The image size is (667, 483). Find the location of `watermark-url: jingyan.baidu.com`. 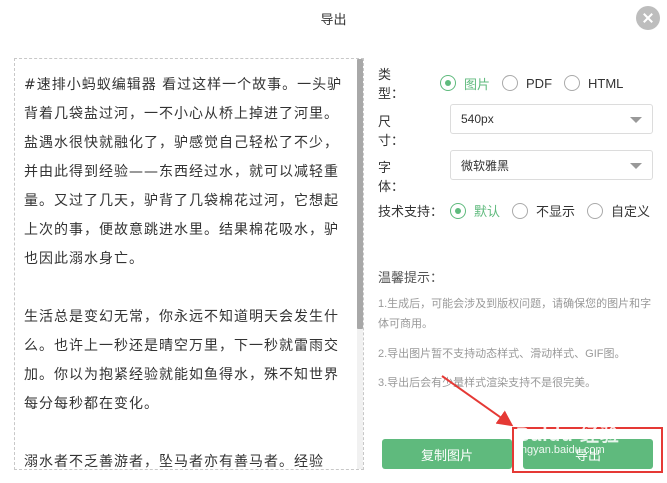

watermark-url: jingyan.baidu.com is located at coordinates (560, 450).